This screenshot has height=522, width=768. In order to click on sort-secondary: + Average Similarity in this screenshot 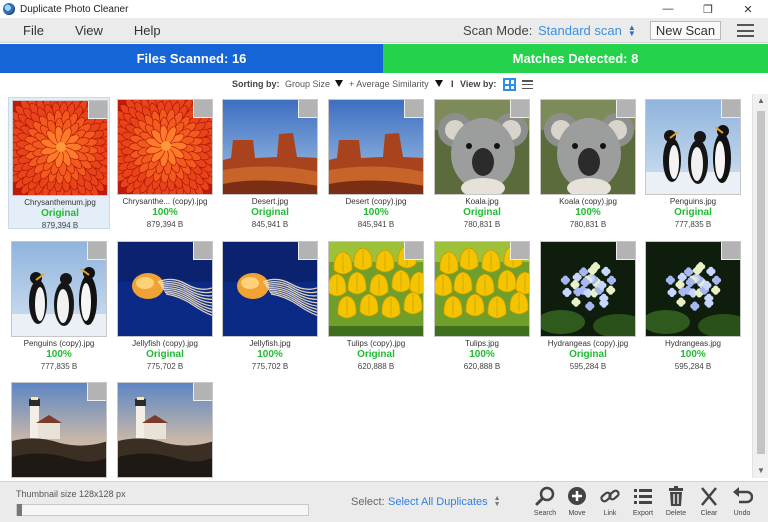, I will do `click(389, 84)`.